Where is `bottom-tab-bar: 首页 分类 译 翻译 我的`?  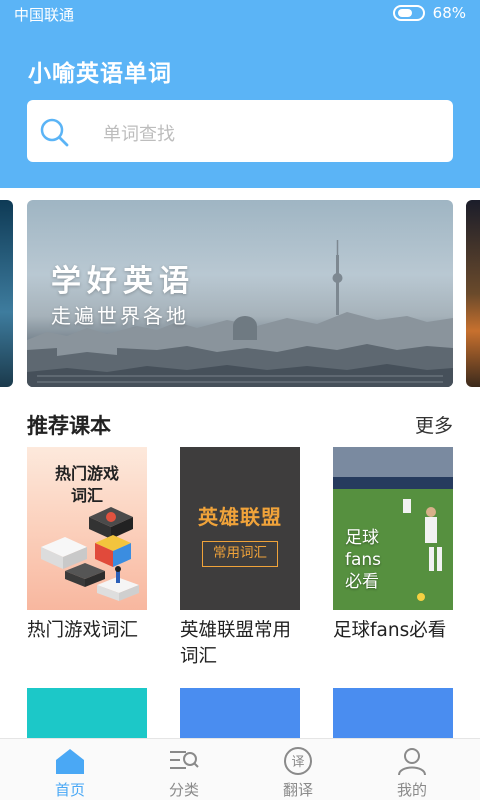 bottom-tab-bar: 首页 分类 译 翻译 我的 is located at coordinates (240, 769).